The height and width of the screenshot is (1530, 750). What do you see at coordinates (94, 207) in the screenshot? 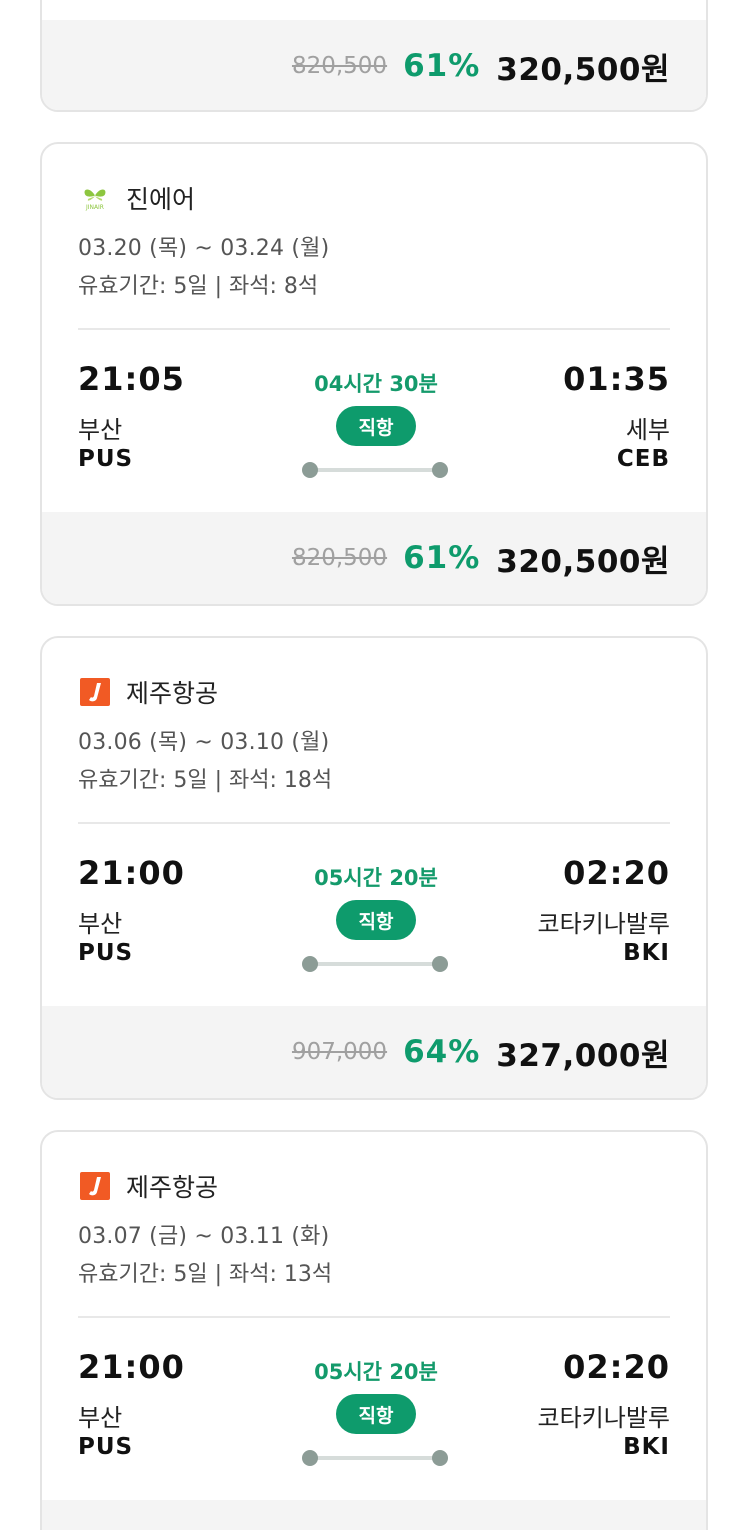
I see `svg-text: JINAIR` at bounding box center [94, 207].